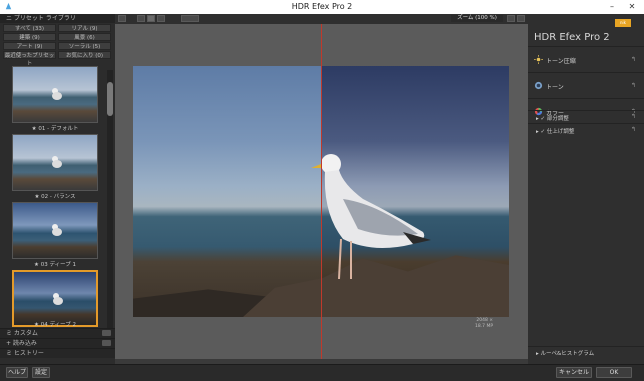 This screenshot has width=644, height=381. Describe the element at coordinates (84, 55) in the screenshot. I see `tab-favorites: お気に入り (0)` at that location.